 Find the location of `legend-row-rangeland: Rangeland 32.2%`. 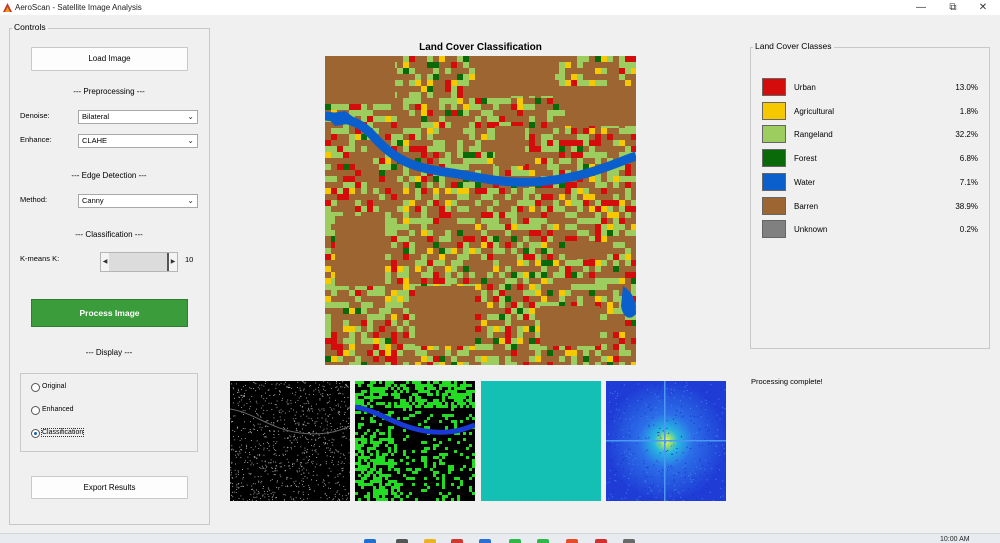

legend-row-rangeland: Rangeland 32.2% is located at coordinates (870, 135).